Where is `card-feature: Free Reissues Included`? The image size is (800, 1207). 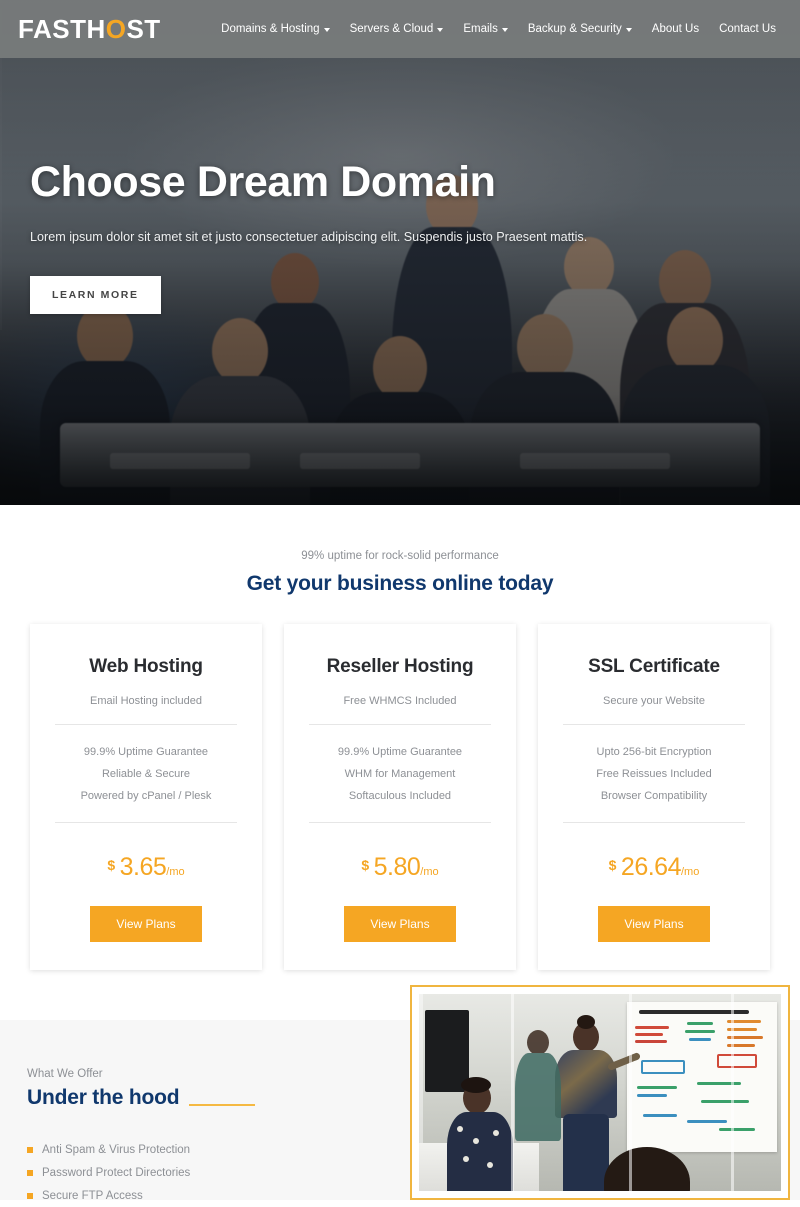 card-feature: Free Reissues Included is located at coordinates (654, 774).